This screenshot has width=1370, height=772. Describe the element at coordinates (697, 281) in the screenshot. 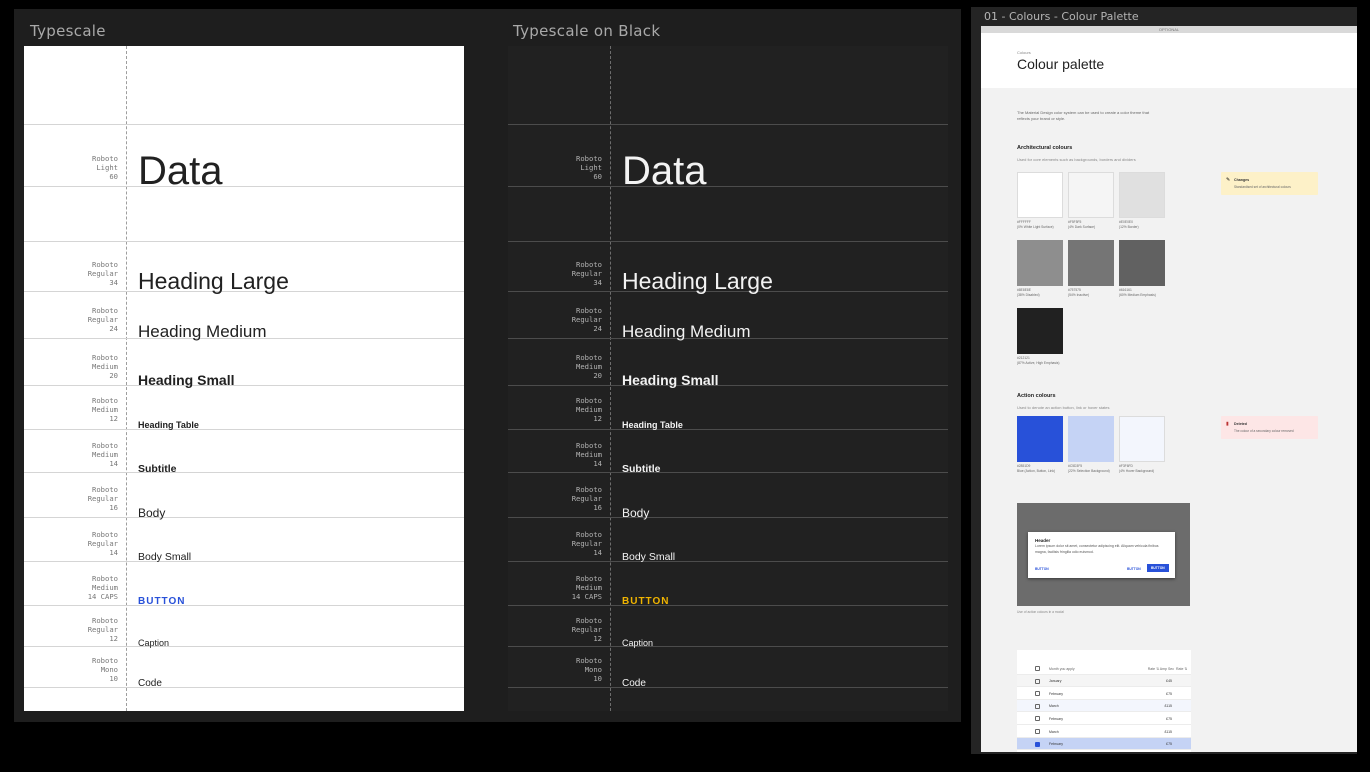

I see `type-sample-heading-large: Heading Large` at that location.